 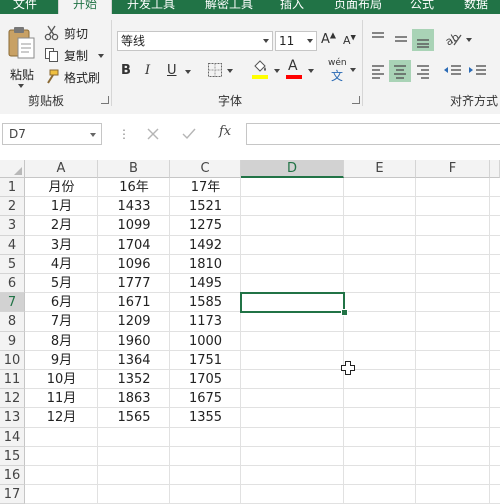 I want to click on table-cell: 10月, so click(x=61, y=379).